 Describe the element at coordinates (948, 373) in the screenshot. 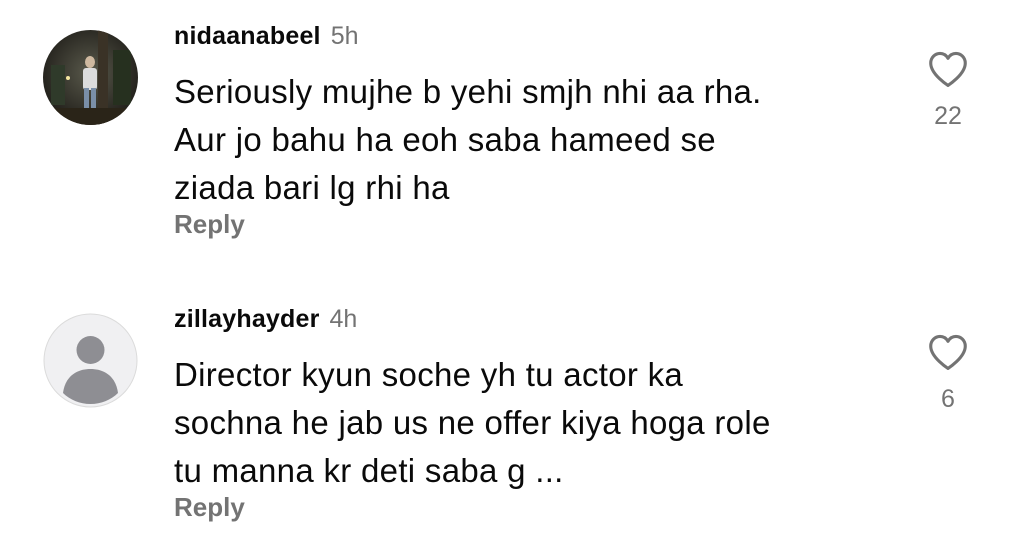

I see `like-area: 6` at that location.